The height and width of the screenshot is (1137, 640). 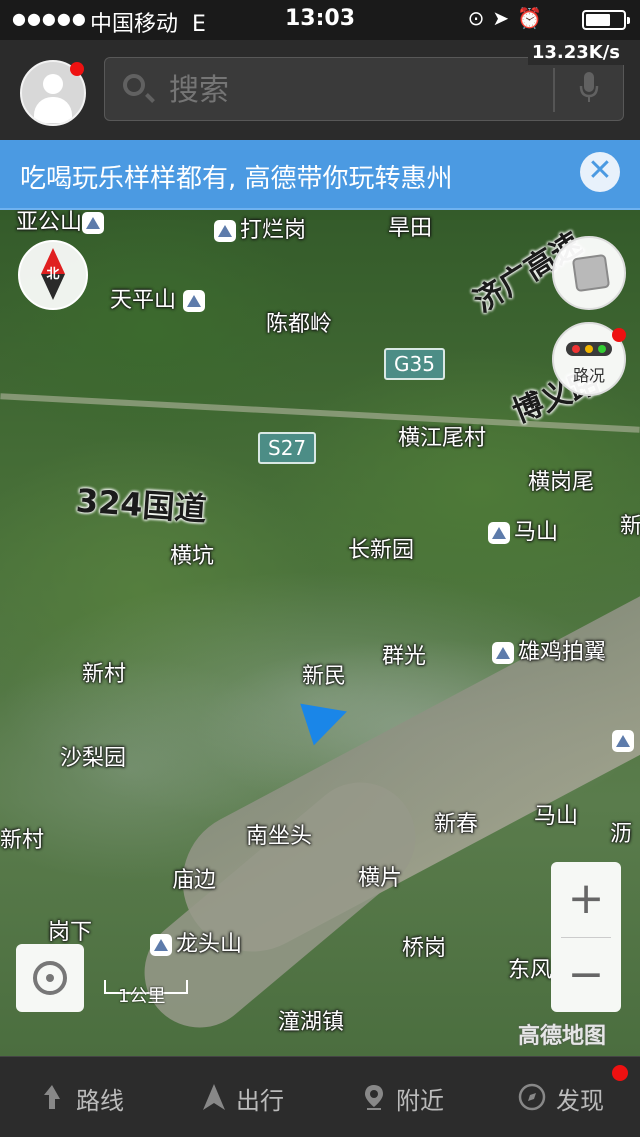 I want to click on place-label: 横岗尾, so click(x=561, y=482).